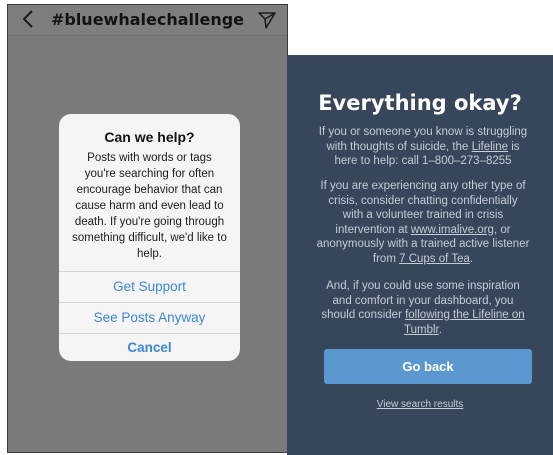  I want to click on text-span: intervention at, so click(373, 229).